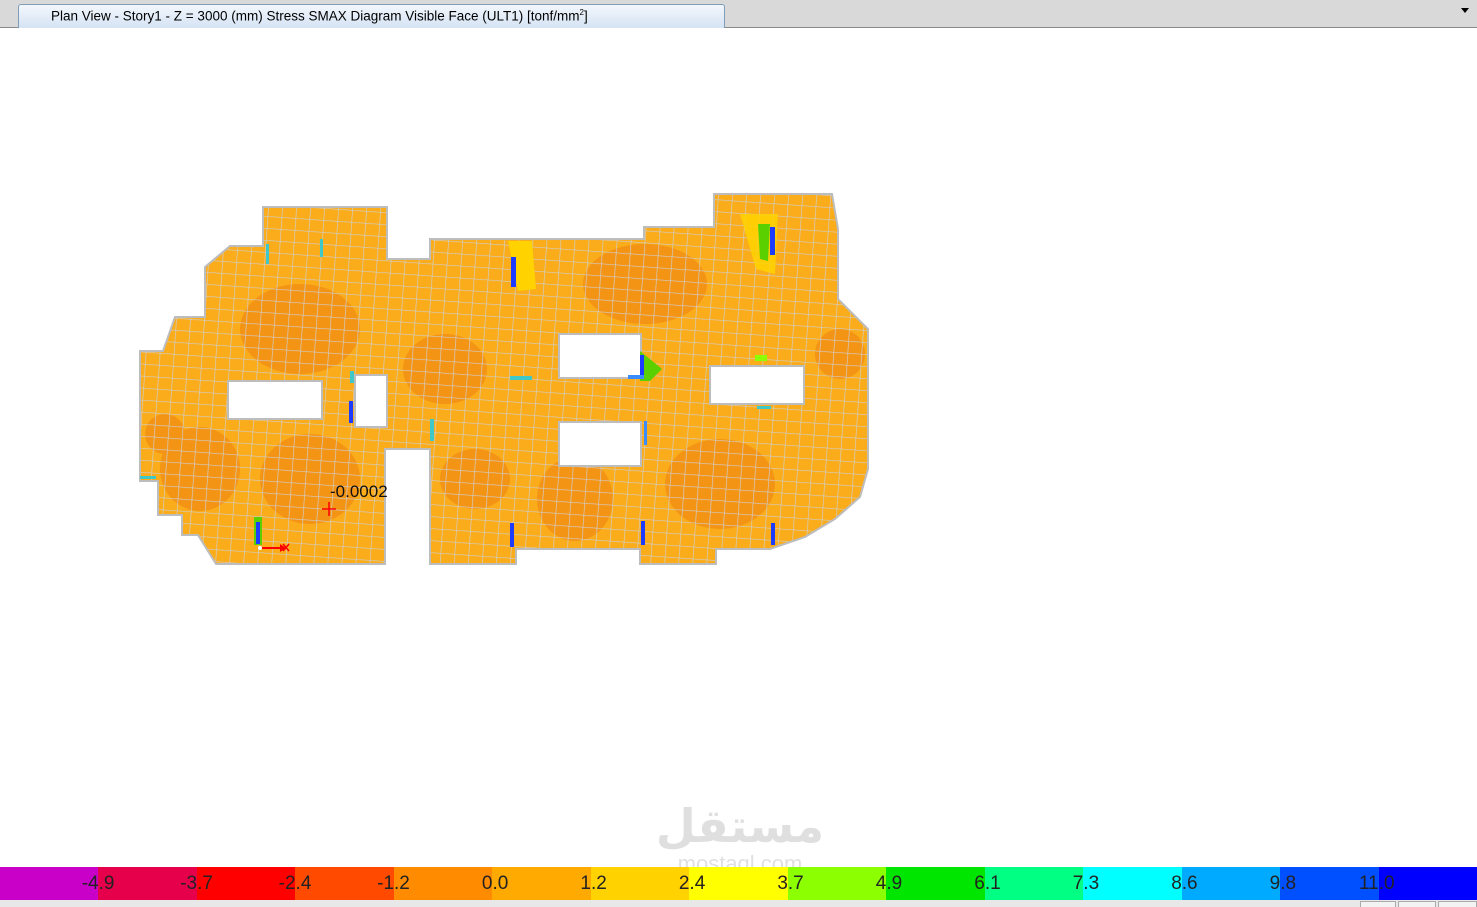  Describe the element at coordinates (98, 883) in the screenshot. I see `legend-label: -4.9` at that location.